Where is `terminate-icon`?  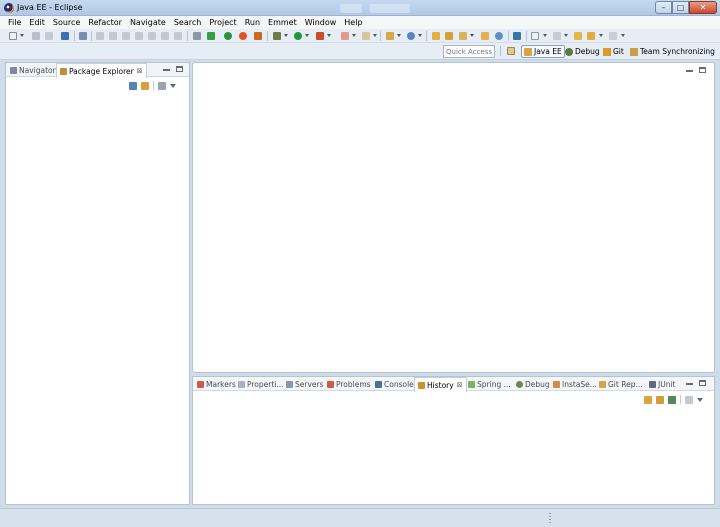
terminate-icon is located at coordinates (139, 36).